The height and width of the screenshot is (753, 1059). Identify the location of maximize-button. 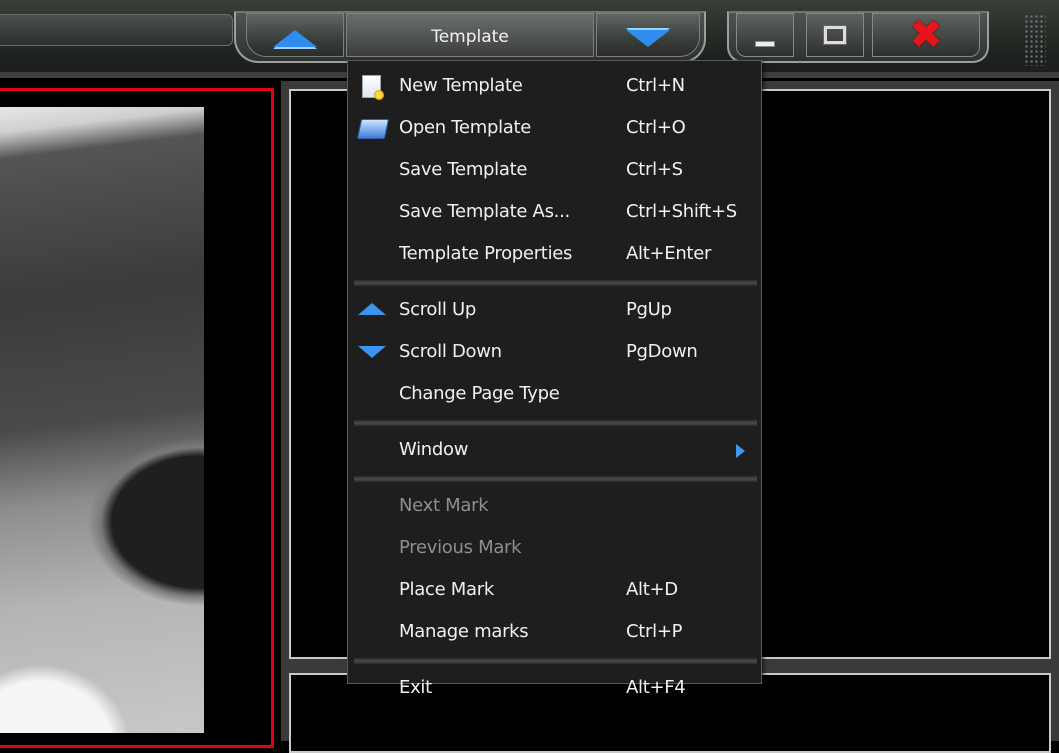
(835, 35).